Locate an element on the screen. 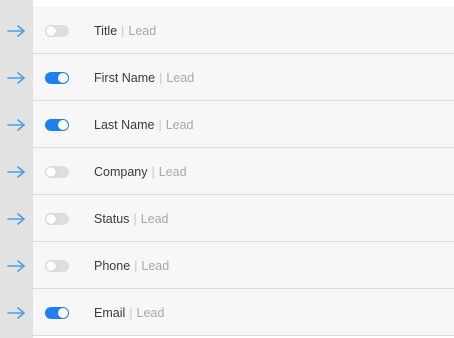 The image size is (454, 338). field-row-content: Last Name | Lead is located at coordinates (243, 124).